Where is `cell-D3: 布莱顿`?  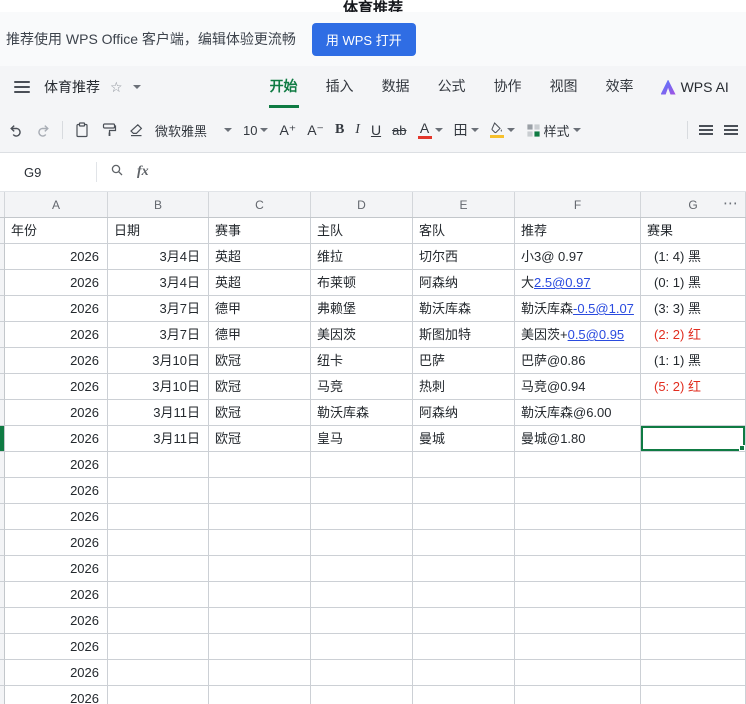
cell-D3: 布莱顿 is located at coordinates (362, 283).